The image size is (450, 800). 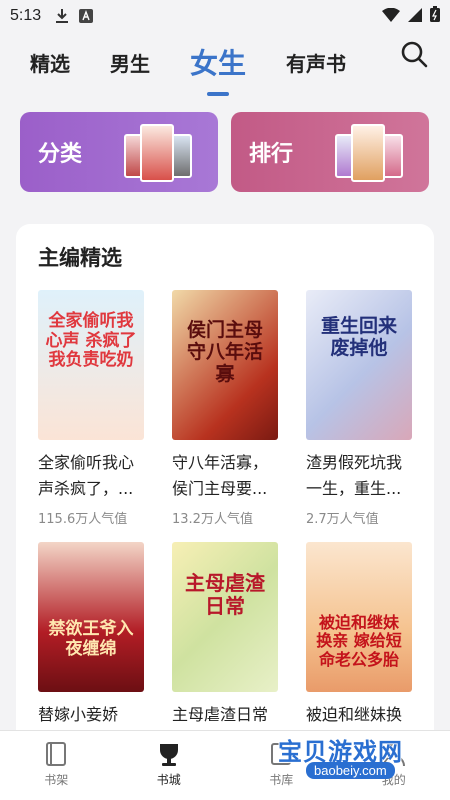 What do you see at coordinates (415, 16) in the screenshot?
I see `signal-icon` at bounding box center [415, 16].